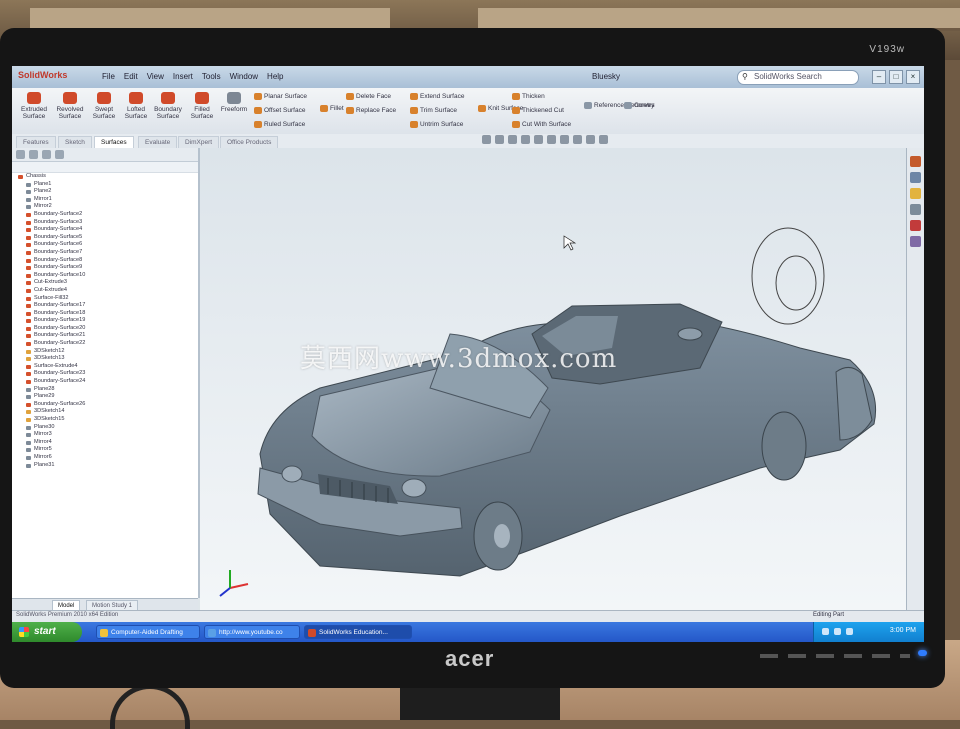 The image size is (960, 729). I want to click on monitor-hardware-buttons, so click(835, 656).